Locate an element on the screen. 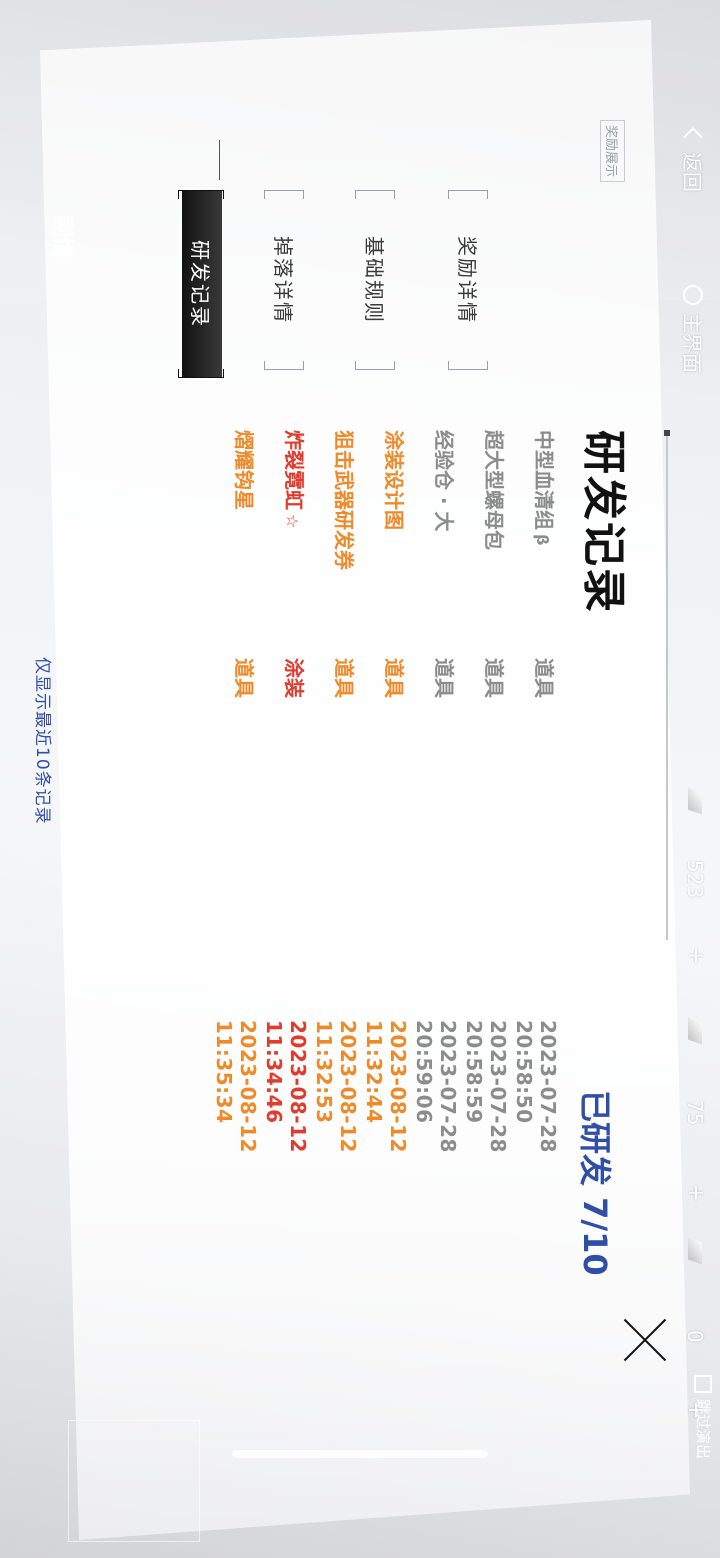 Image resolution: width=720 pixels, height=1558 pixels. record-item-name: 超大型螺母包 is located at coordinates (495, 492).